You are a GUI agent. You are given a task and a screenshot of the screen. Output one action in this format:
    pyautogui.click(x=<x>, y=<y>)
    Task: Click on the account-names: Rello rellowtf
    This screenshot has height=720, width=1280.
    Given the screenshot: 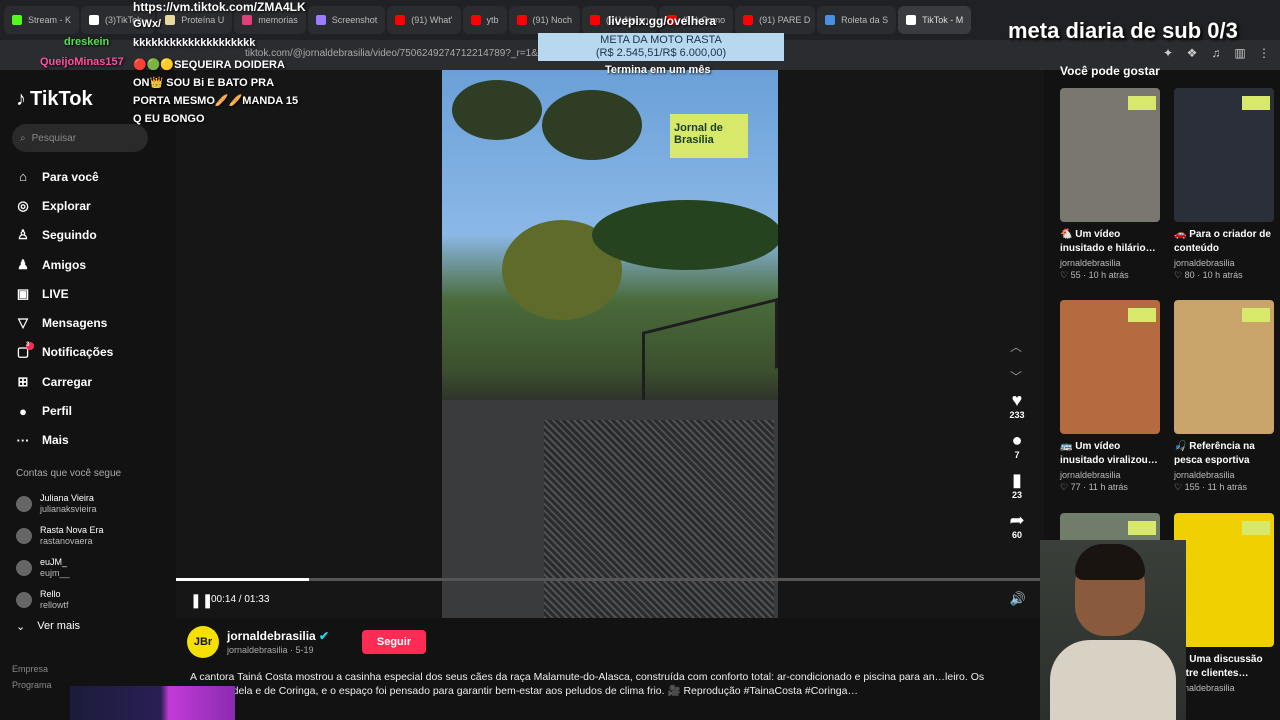 What is the action you would take?
    pyautogui.click(x=54, y=600)
    